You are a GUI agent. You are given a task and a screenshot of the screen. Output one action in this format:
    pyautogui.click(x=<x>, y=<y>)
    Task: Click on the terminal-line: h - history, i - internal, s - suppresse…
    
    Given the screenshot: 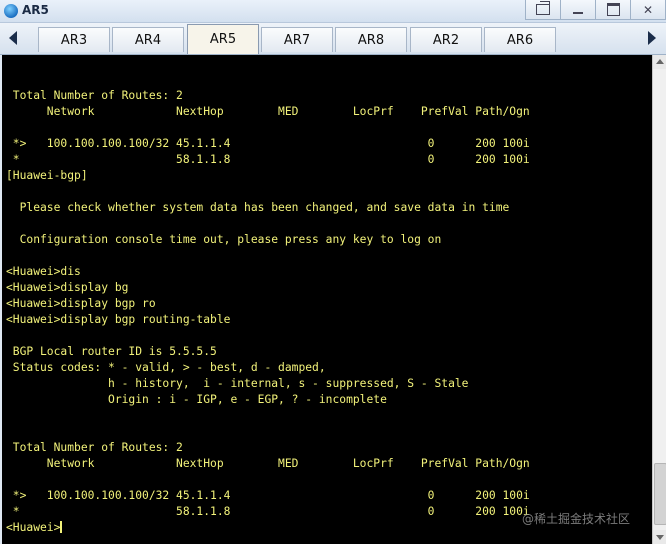 What is the action you would take?
    pyautogui.click(x=237, y=383)
    